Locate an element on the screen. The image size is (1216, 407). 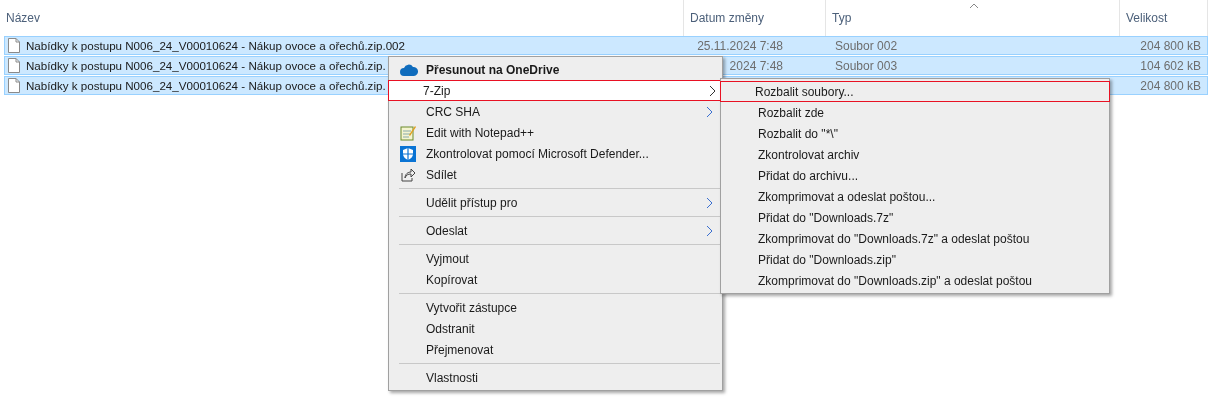
file-name: Nabídky k postupu N006_24_V00010624 - Nákup ovoce a ořechů.zip.002 is located at coordinates (215, 45).